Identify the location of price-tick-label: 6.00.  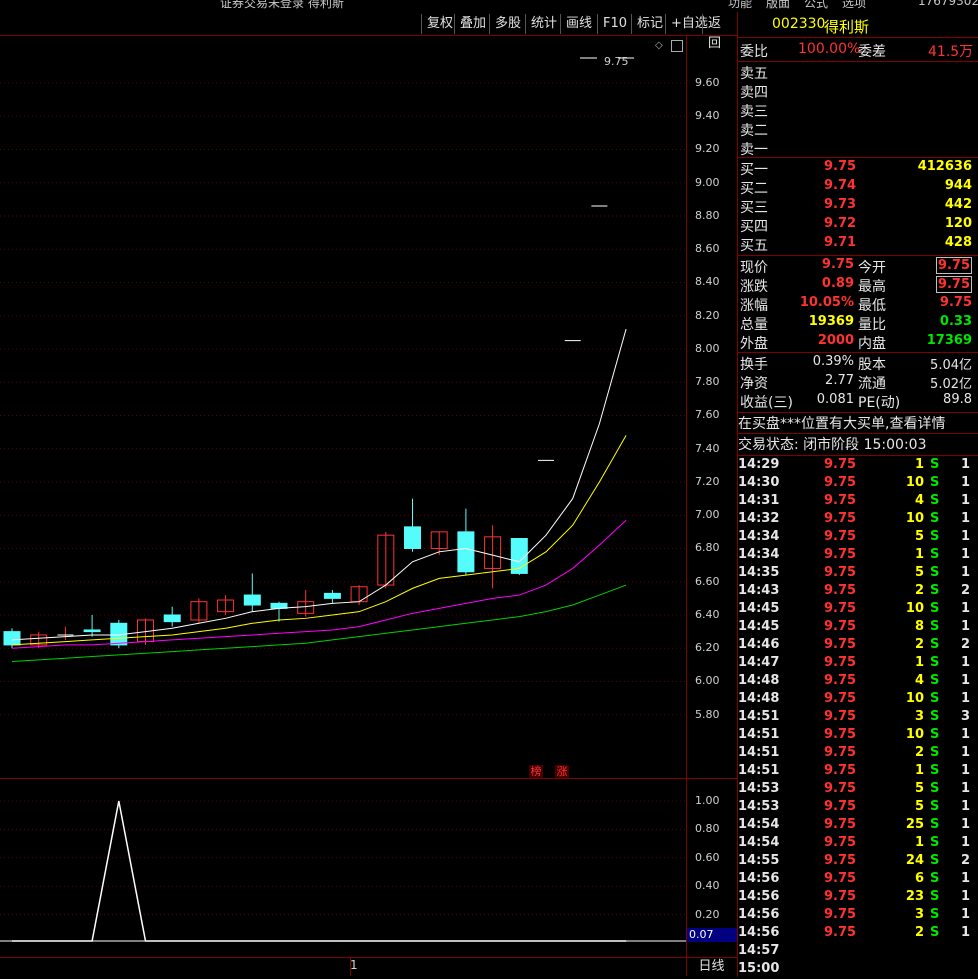
(707, 681).